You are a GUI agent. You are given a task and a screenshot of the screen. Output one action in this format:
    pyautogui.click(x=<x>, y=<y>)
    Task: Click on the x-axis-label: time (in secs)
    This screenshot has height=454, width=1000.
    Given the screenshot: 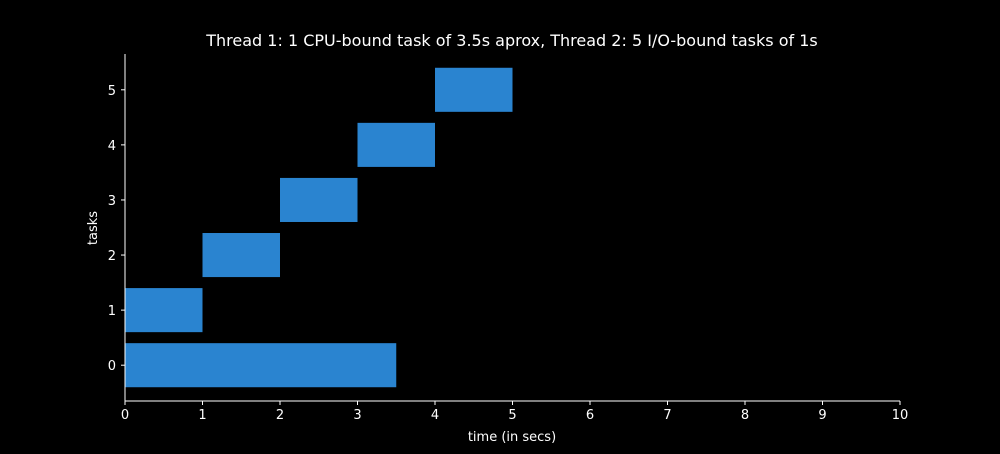 What is the action you would take?
    pyautogui.click(x=512, y=437)
    